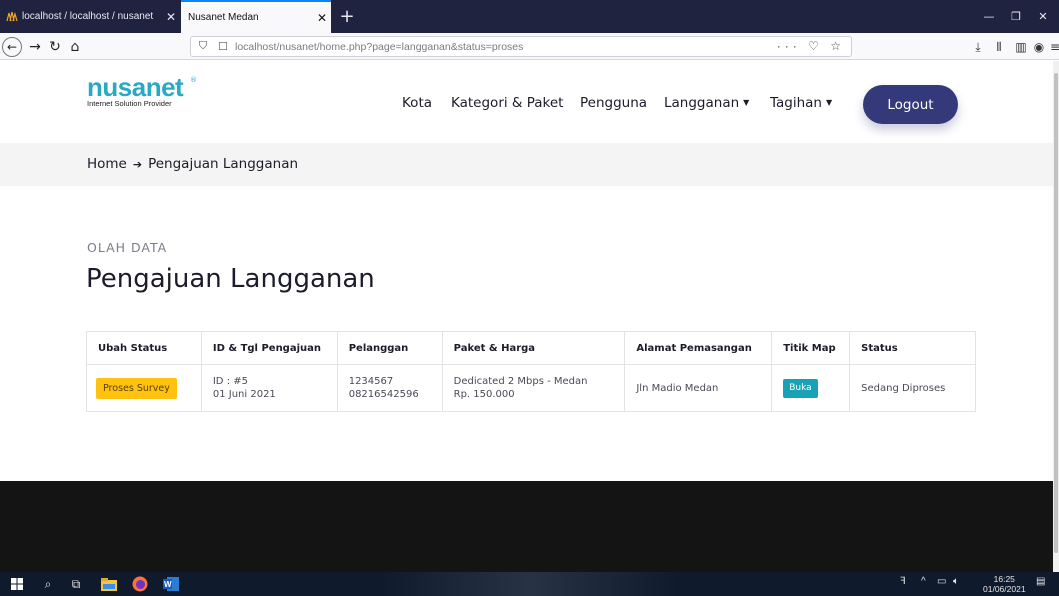  Describe the element at coordinates (1040, 581) in the screenshot. I see `notifications-icon: ▤` at that location.